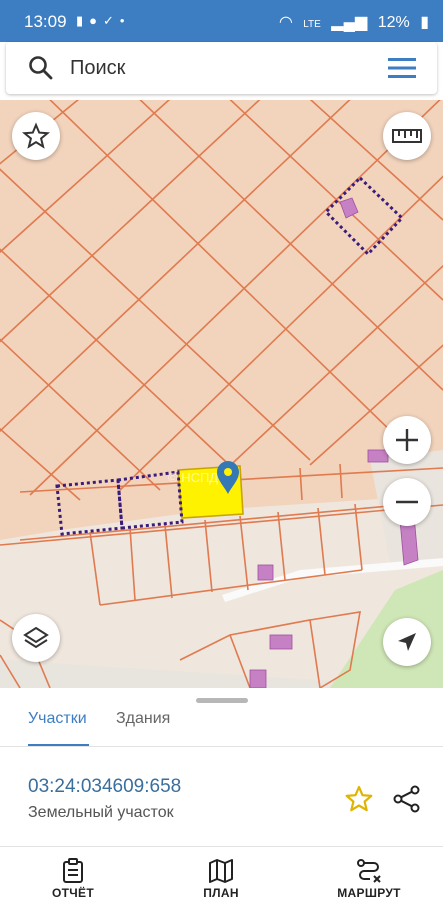 The width and height of the screenshot is (443, 910). What do you see at coordinates (393, 22) in the screenshot?
I see `battery-label: 12%` at bounding box center [393, 22].